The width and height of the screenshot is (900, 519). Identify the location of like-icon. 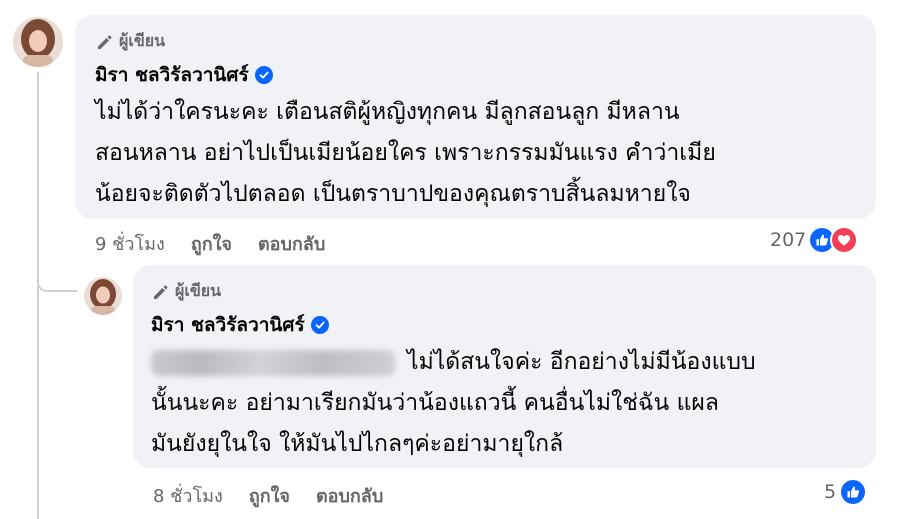
(853, 492).